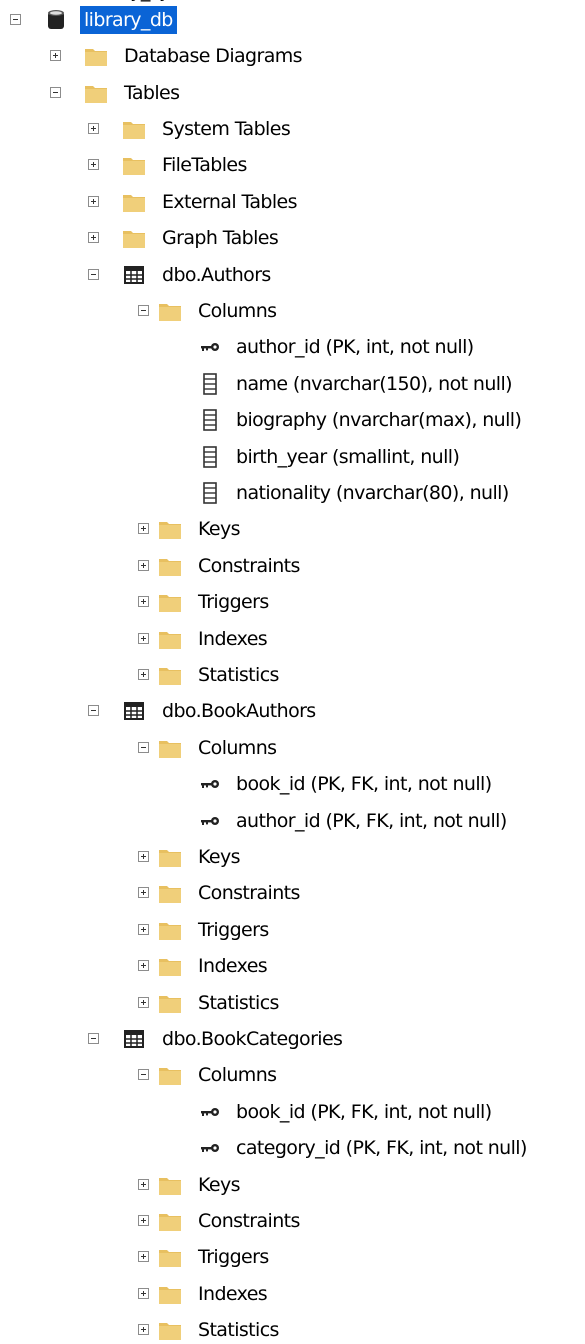 The width and height of the screenshot is (585, 1344). I want to click on tree-node-external-tables: External Tables, so click(292, 203).